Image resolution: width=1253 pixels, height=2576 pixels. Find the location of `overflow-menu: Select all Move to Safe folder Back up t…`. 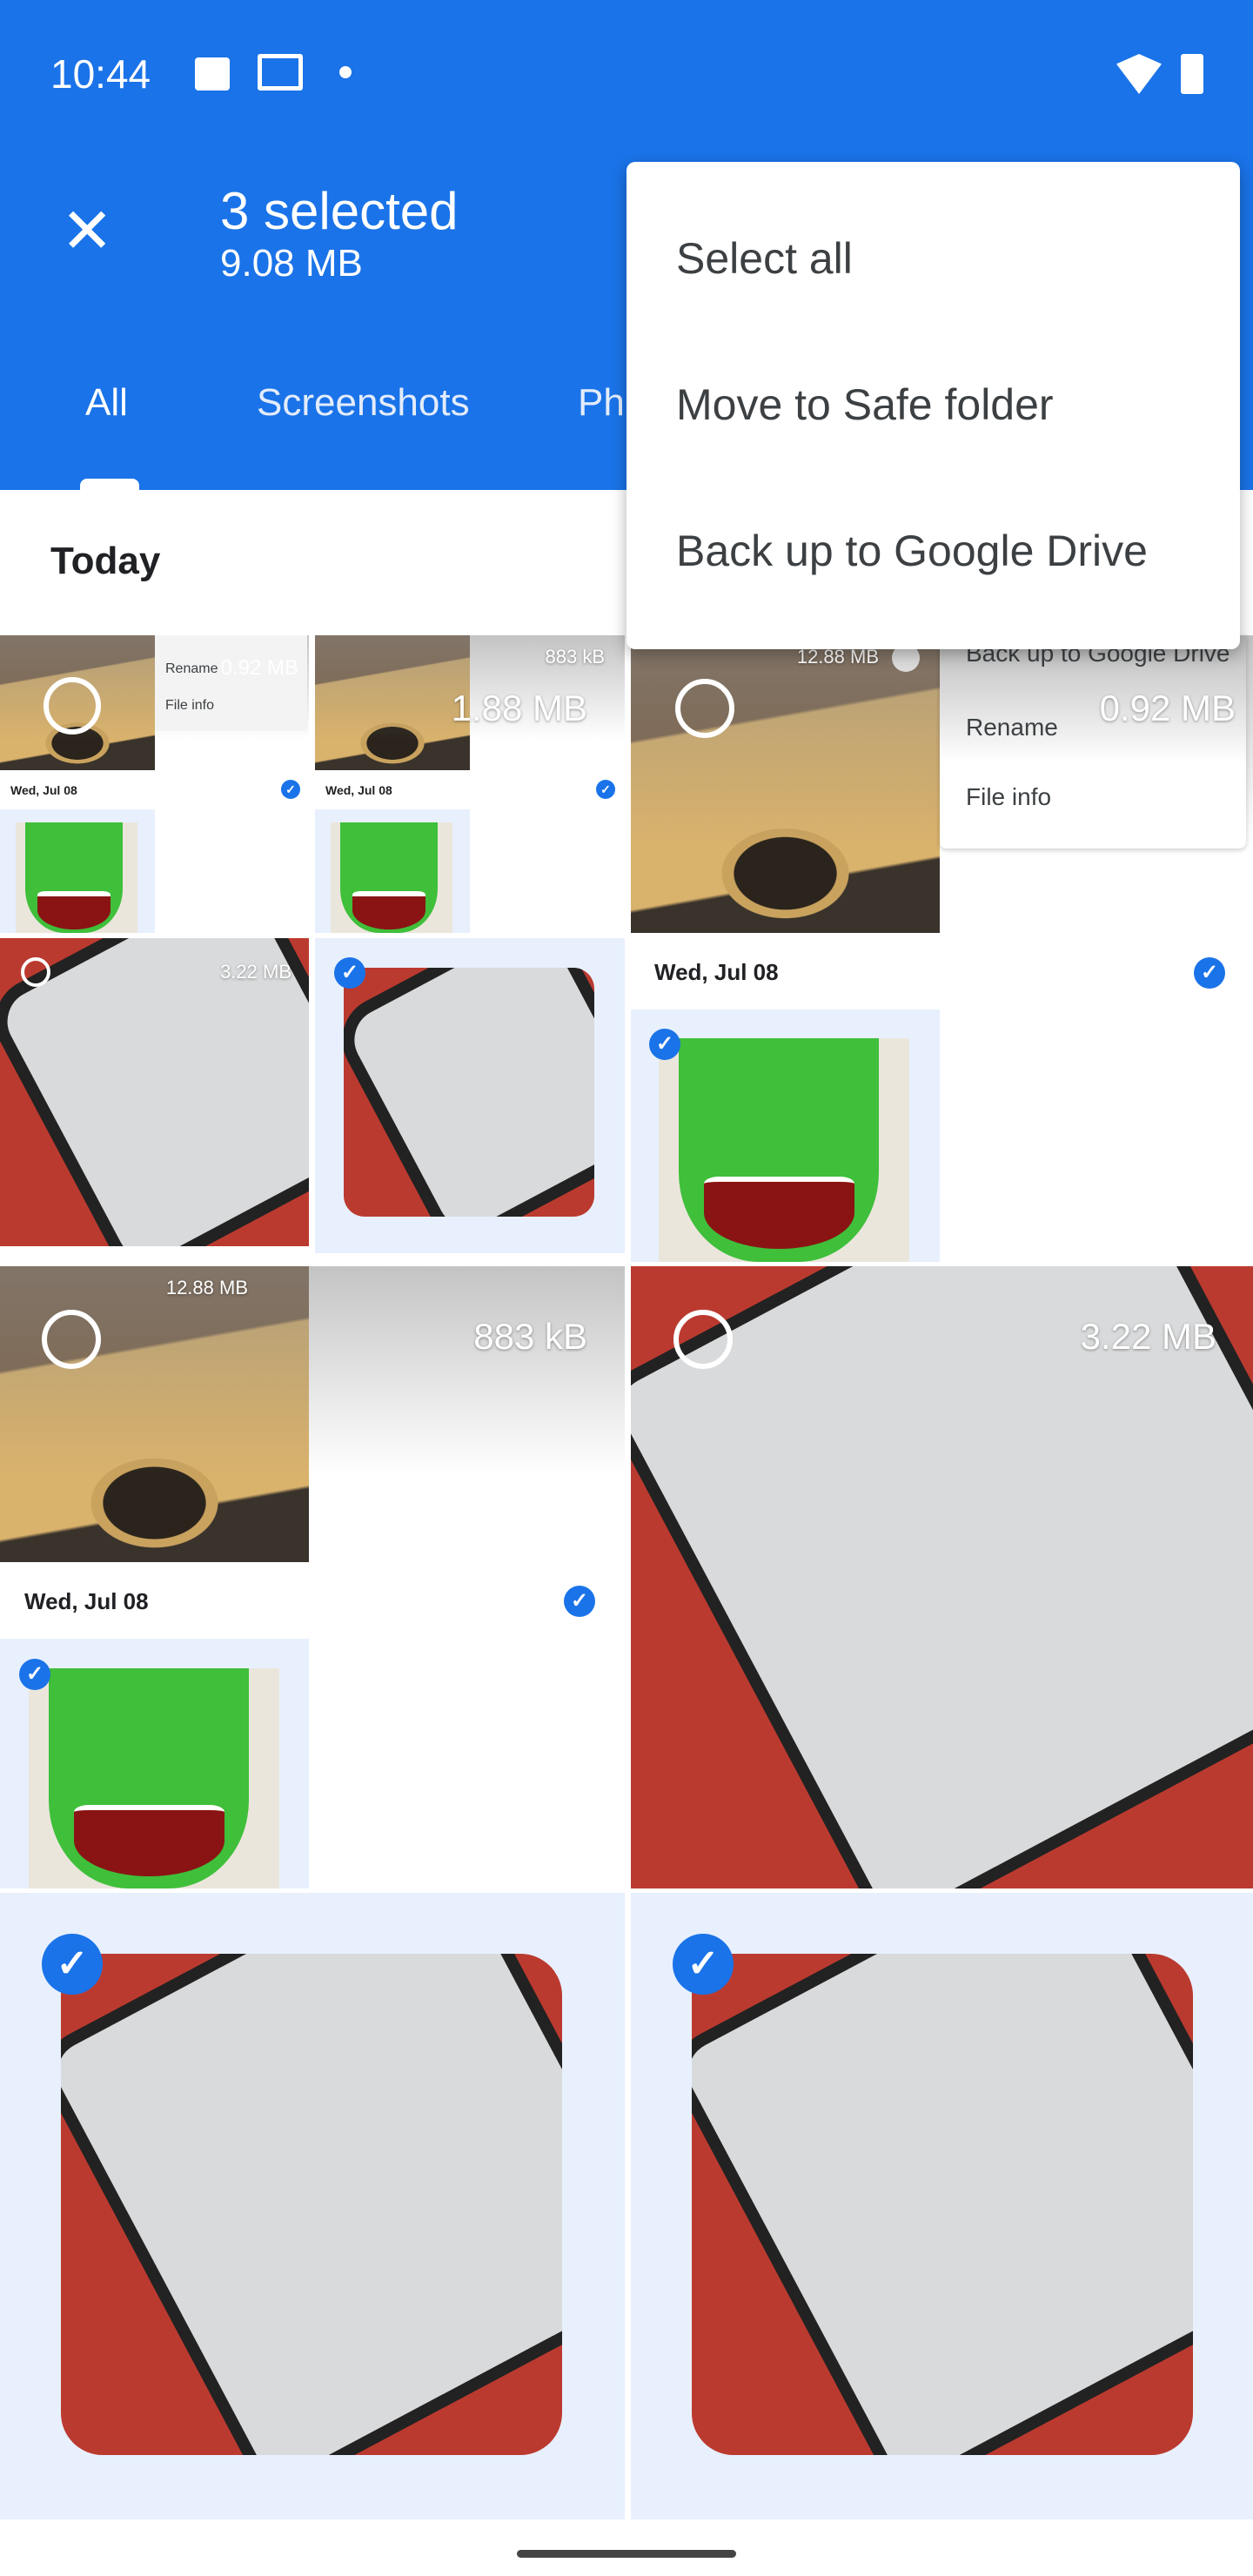

overflow-menu: Select all Move to Safe folder Back up t… is located at coordinates (933, 405).